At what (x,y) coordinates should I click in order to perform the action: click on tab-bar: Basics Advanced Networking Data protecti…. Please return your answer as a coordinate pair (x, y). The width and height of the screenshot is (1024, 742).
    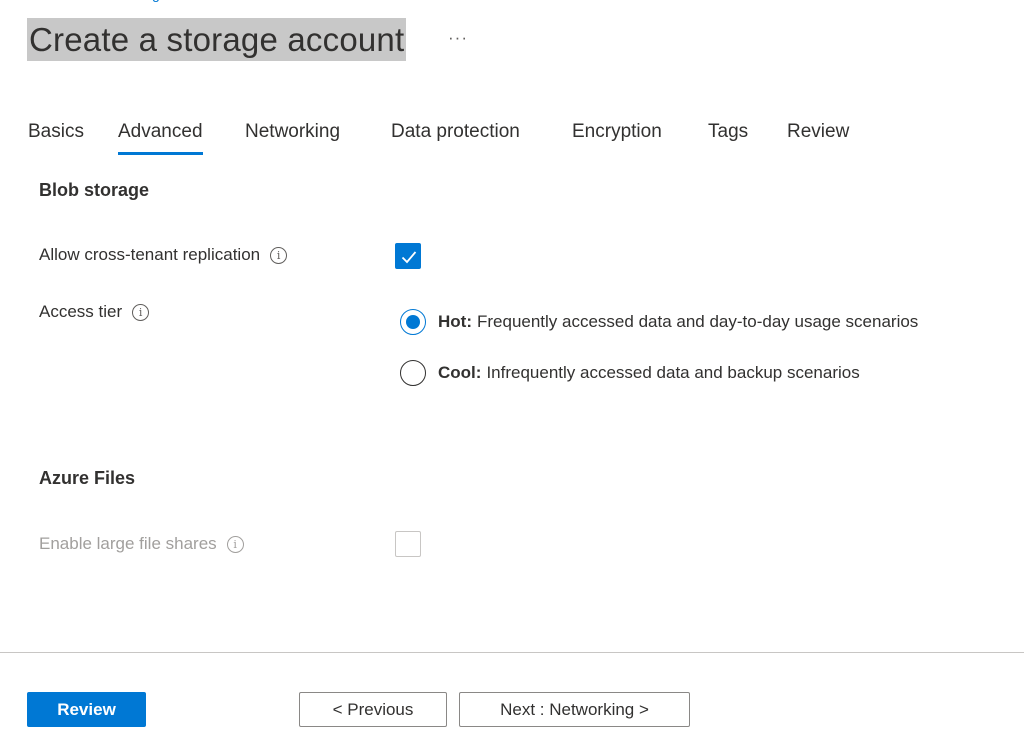
    Looking at the image, I should click on (512, 138).